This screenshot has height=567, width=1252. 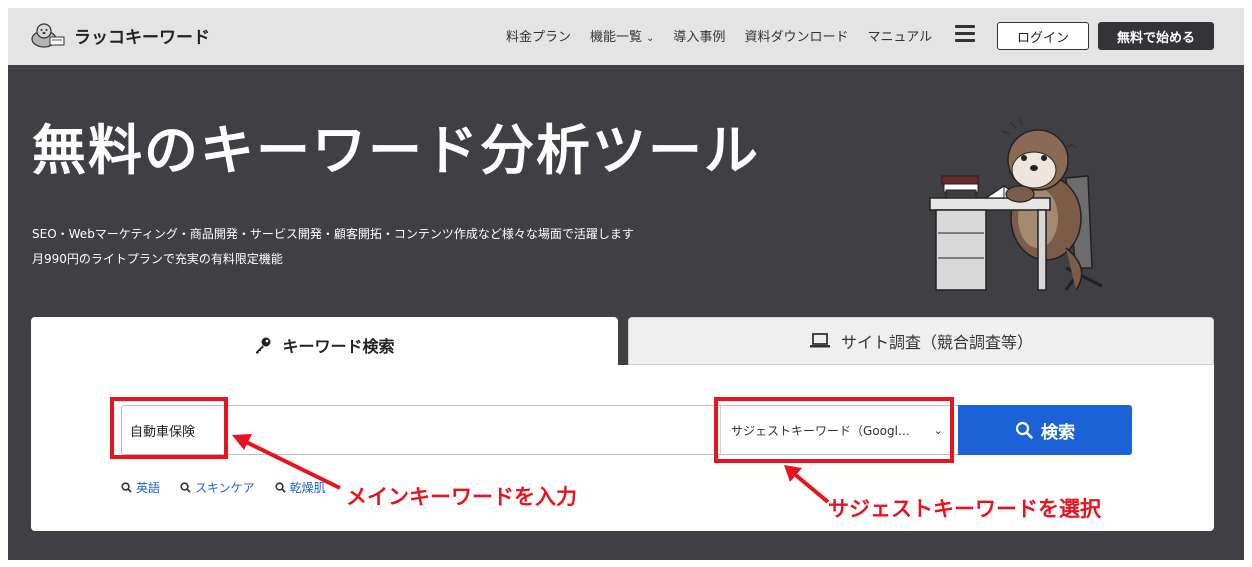 What do you see at coordinates (286, 462) in the screenshot?
I see `annotation-arrow-input` at bounding box center [286, 462].